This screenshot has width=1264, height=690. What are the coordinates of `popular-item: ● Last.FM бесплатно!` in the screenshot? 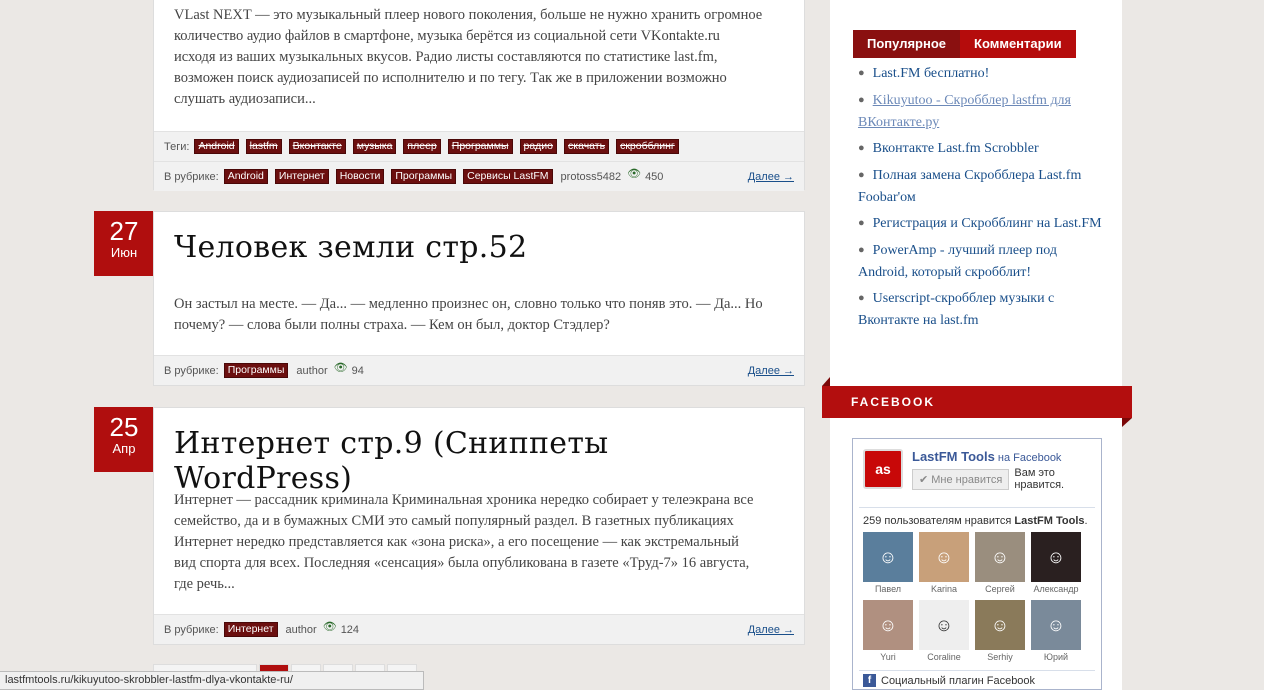 It's located at (983, 74).